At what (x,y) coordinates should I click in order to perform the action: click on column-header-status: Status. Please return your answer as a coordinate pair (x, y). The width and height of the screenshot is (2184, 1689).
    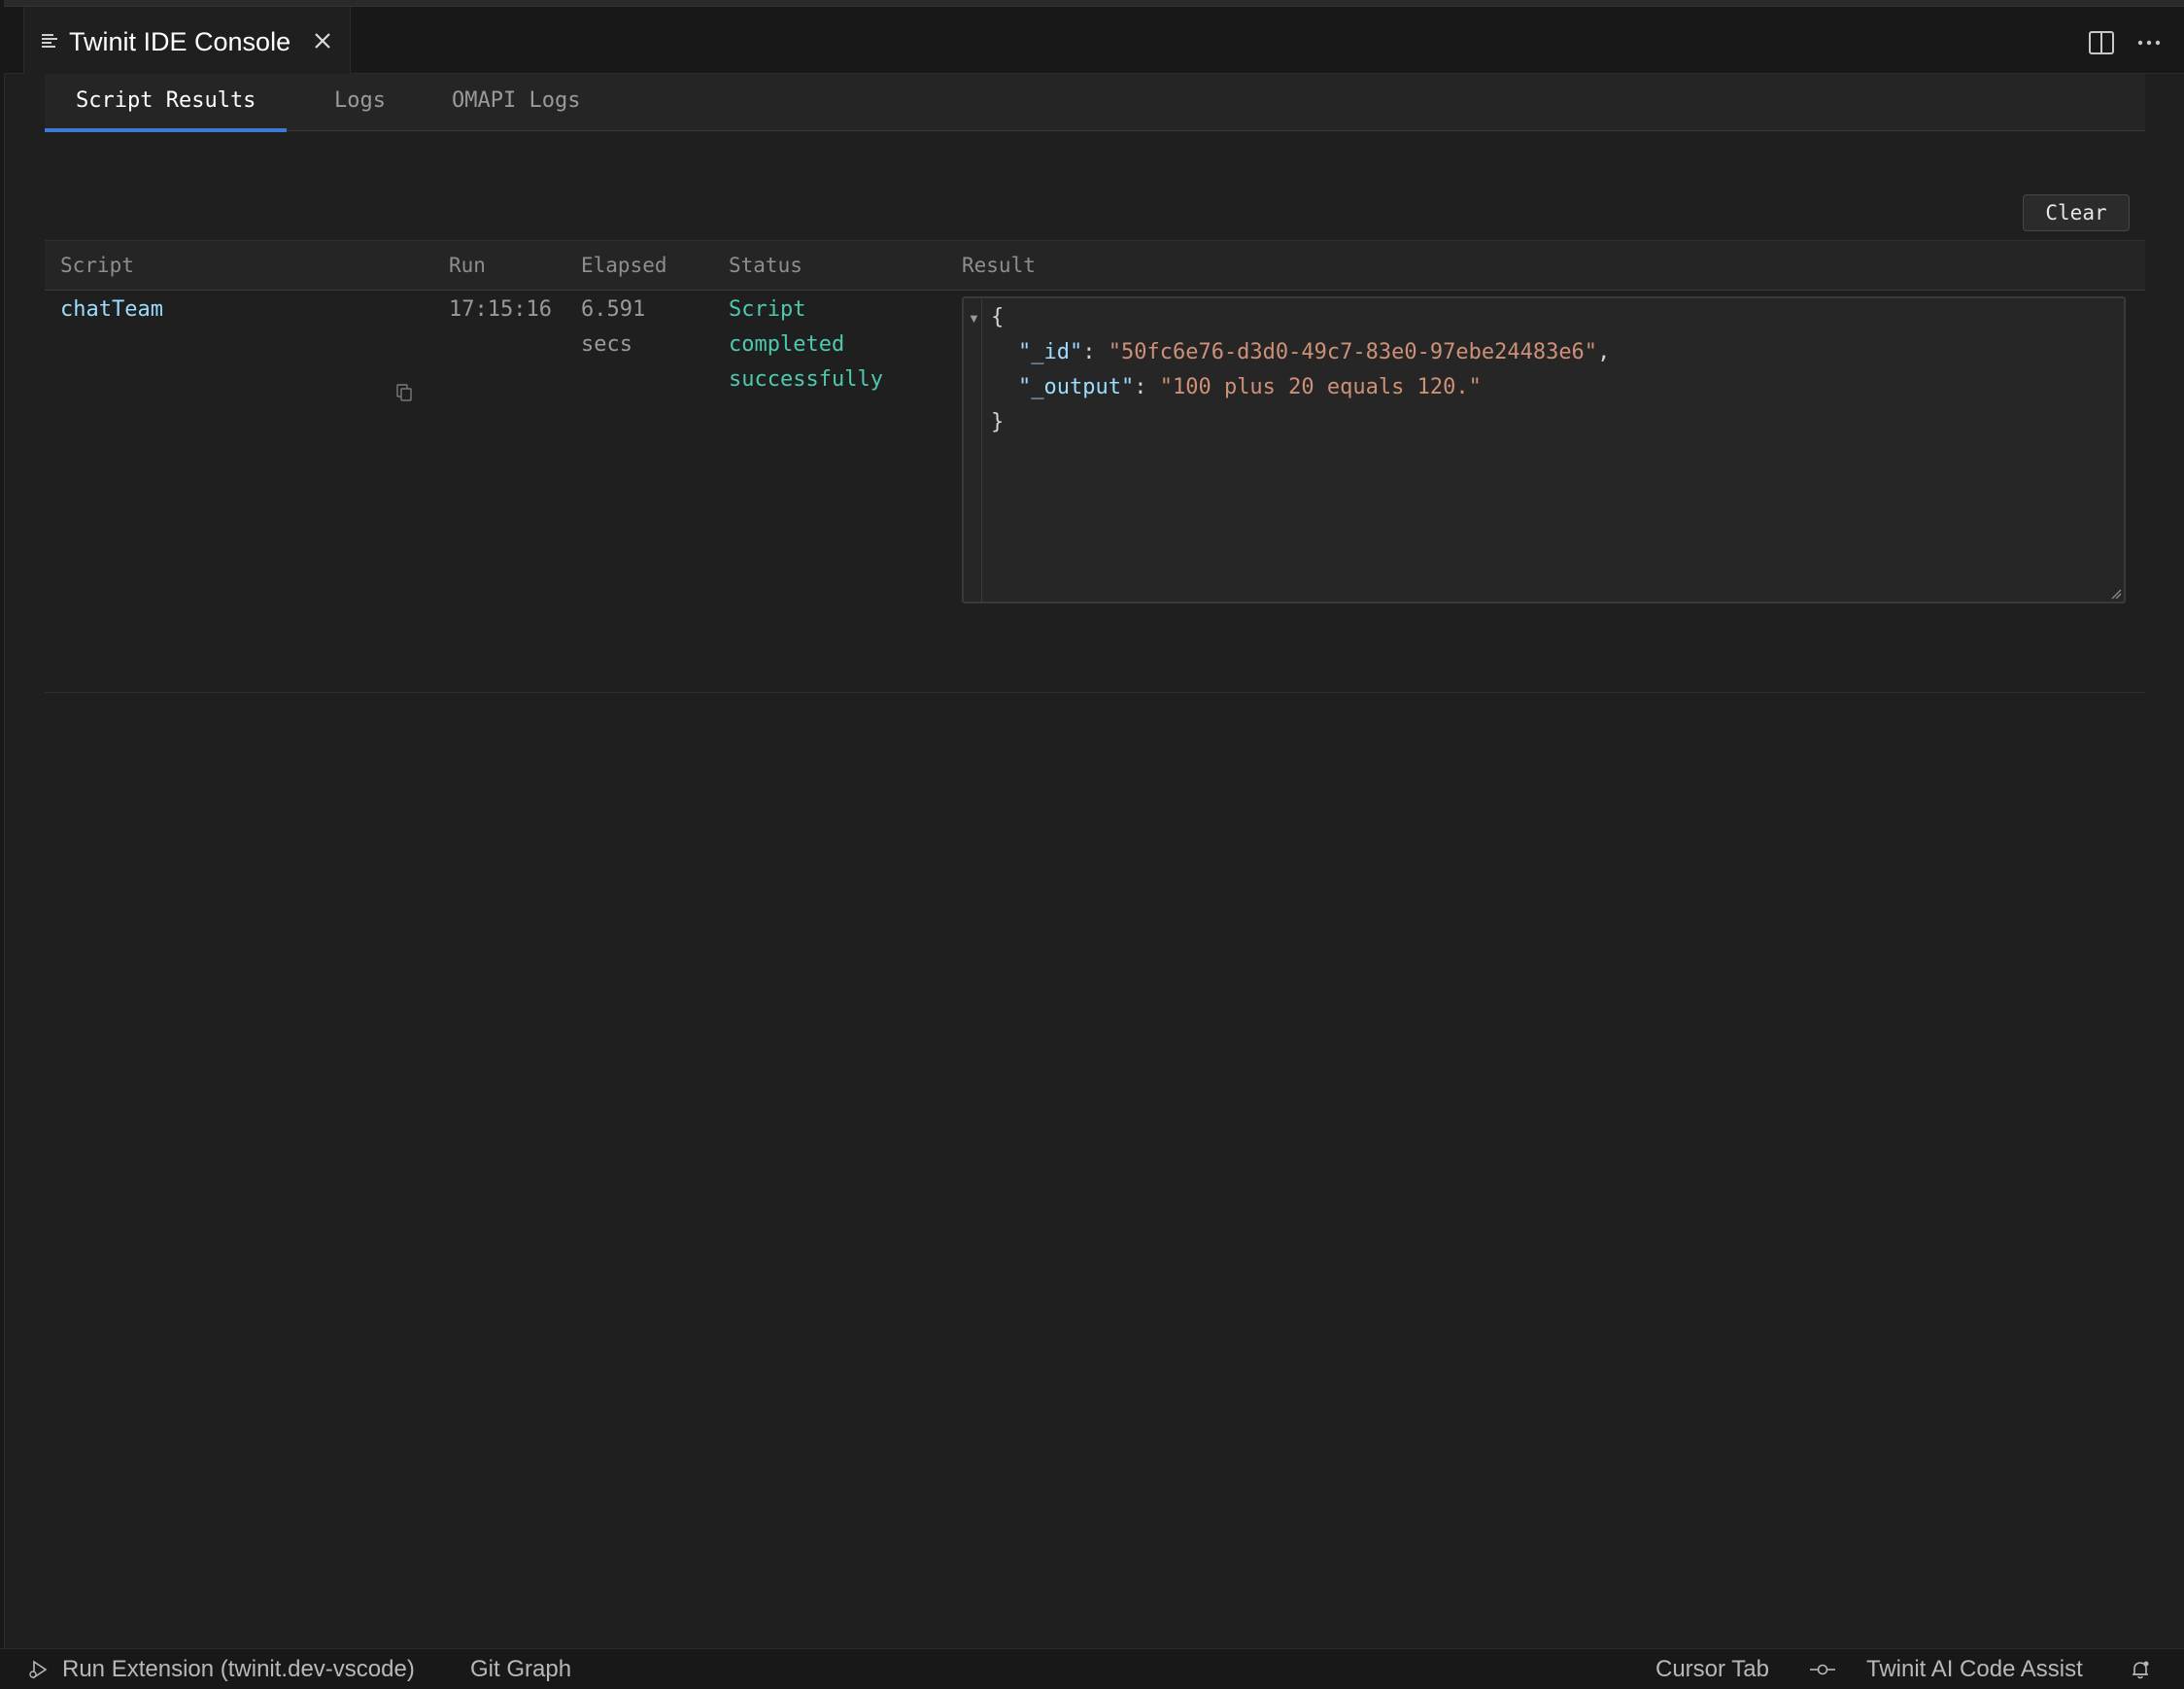
    Looking at the image, I should click on (765, 265).